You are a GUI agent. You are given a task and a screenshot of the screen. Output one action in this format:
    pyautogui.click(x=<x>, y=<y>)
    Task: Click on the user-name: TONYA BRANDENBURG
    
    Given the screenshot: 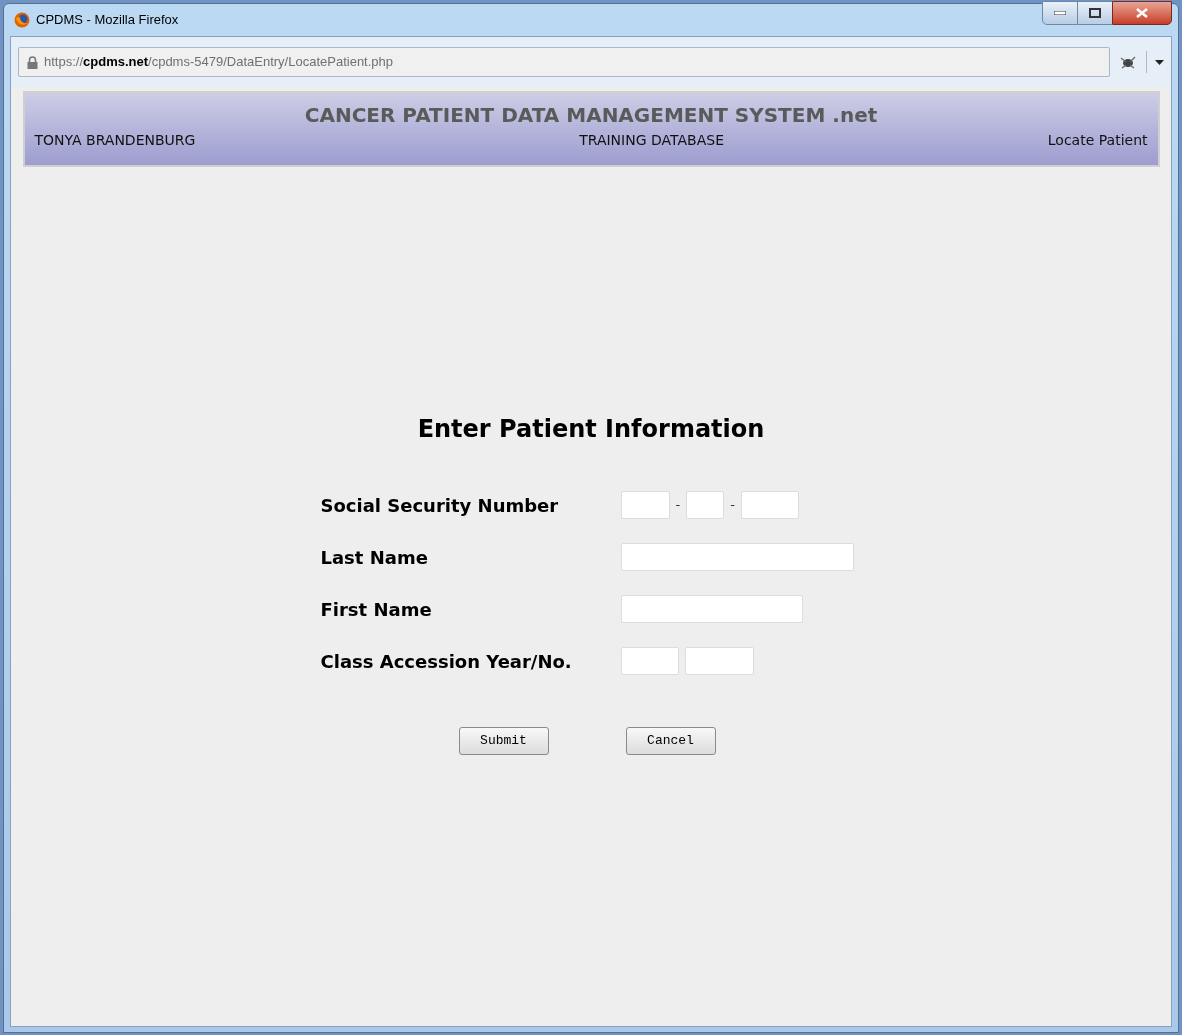 What is the action you would take?
    pyautogui.click(x=115, y=140)
    